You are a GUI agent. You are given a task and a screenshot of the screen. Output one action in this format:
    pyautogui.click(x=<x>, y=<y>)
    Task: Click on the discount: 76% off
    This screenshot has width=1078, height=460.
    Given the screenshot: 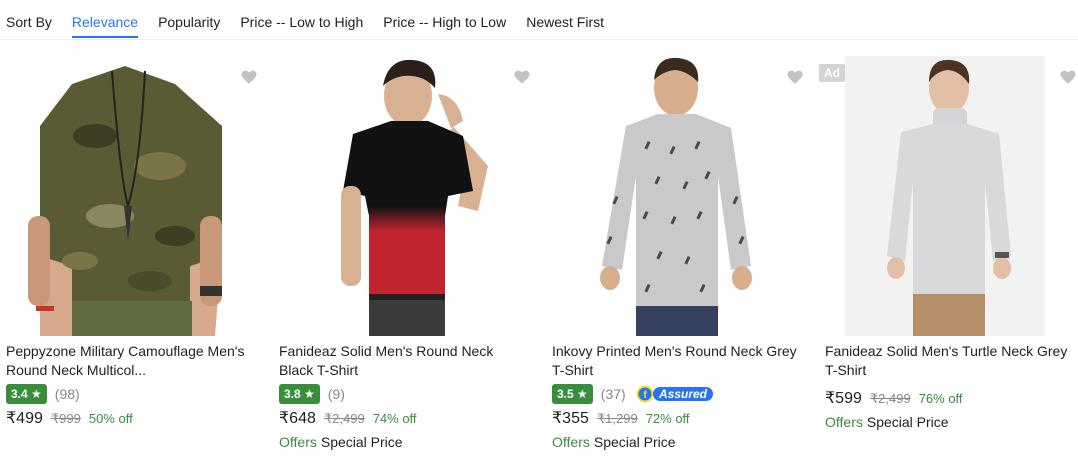 What is the action you would take?
    pyautogui.click(x=940, y=398)
    